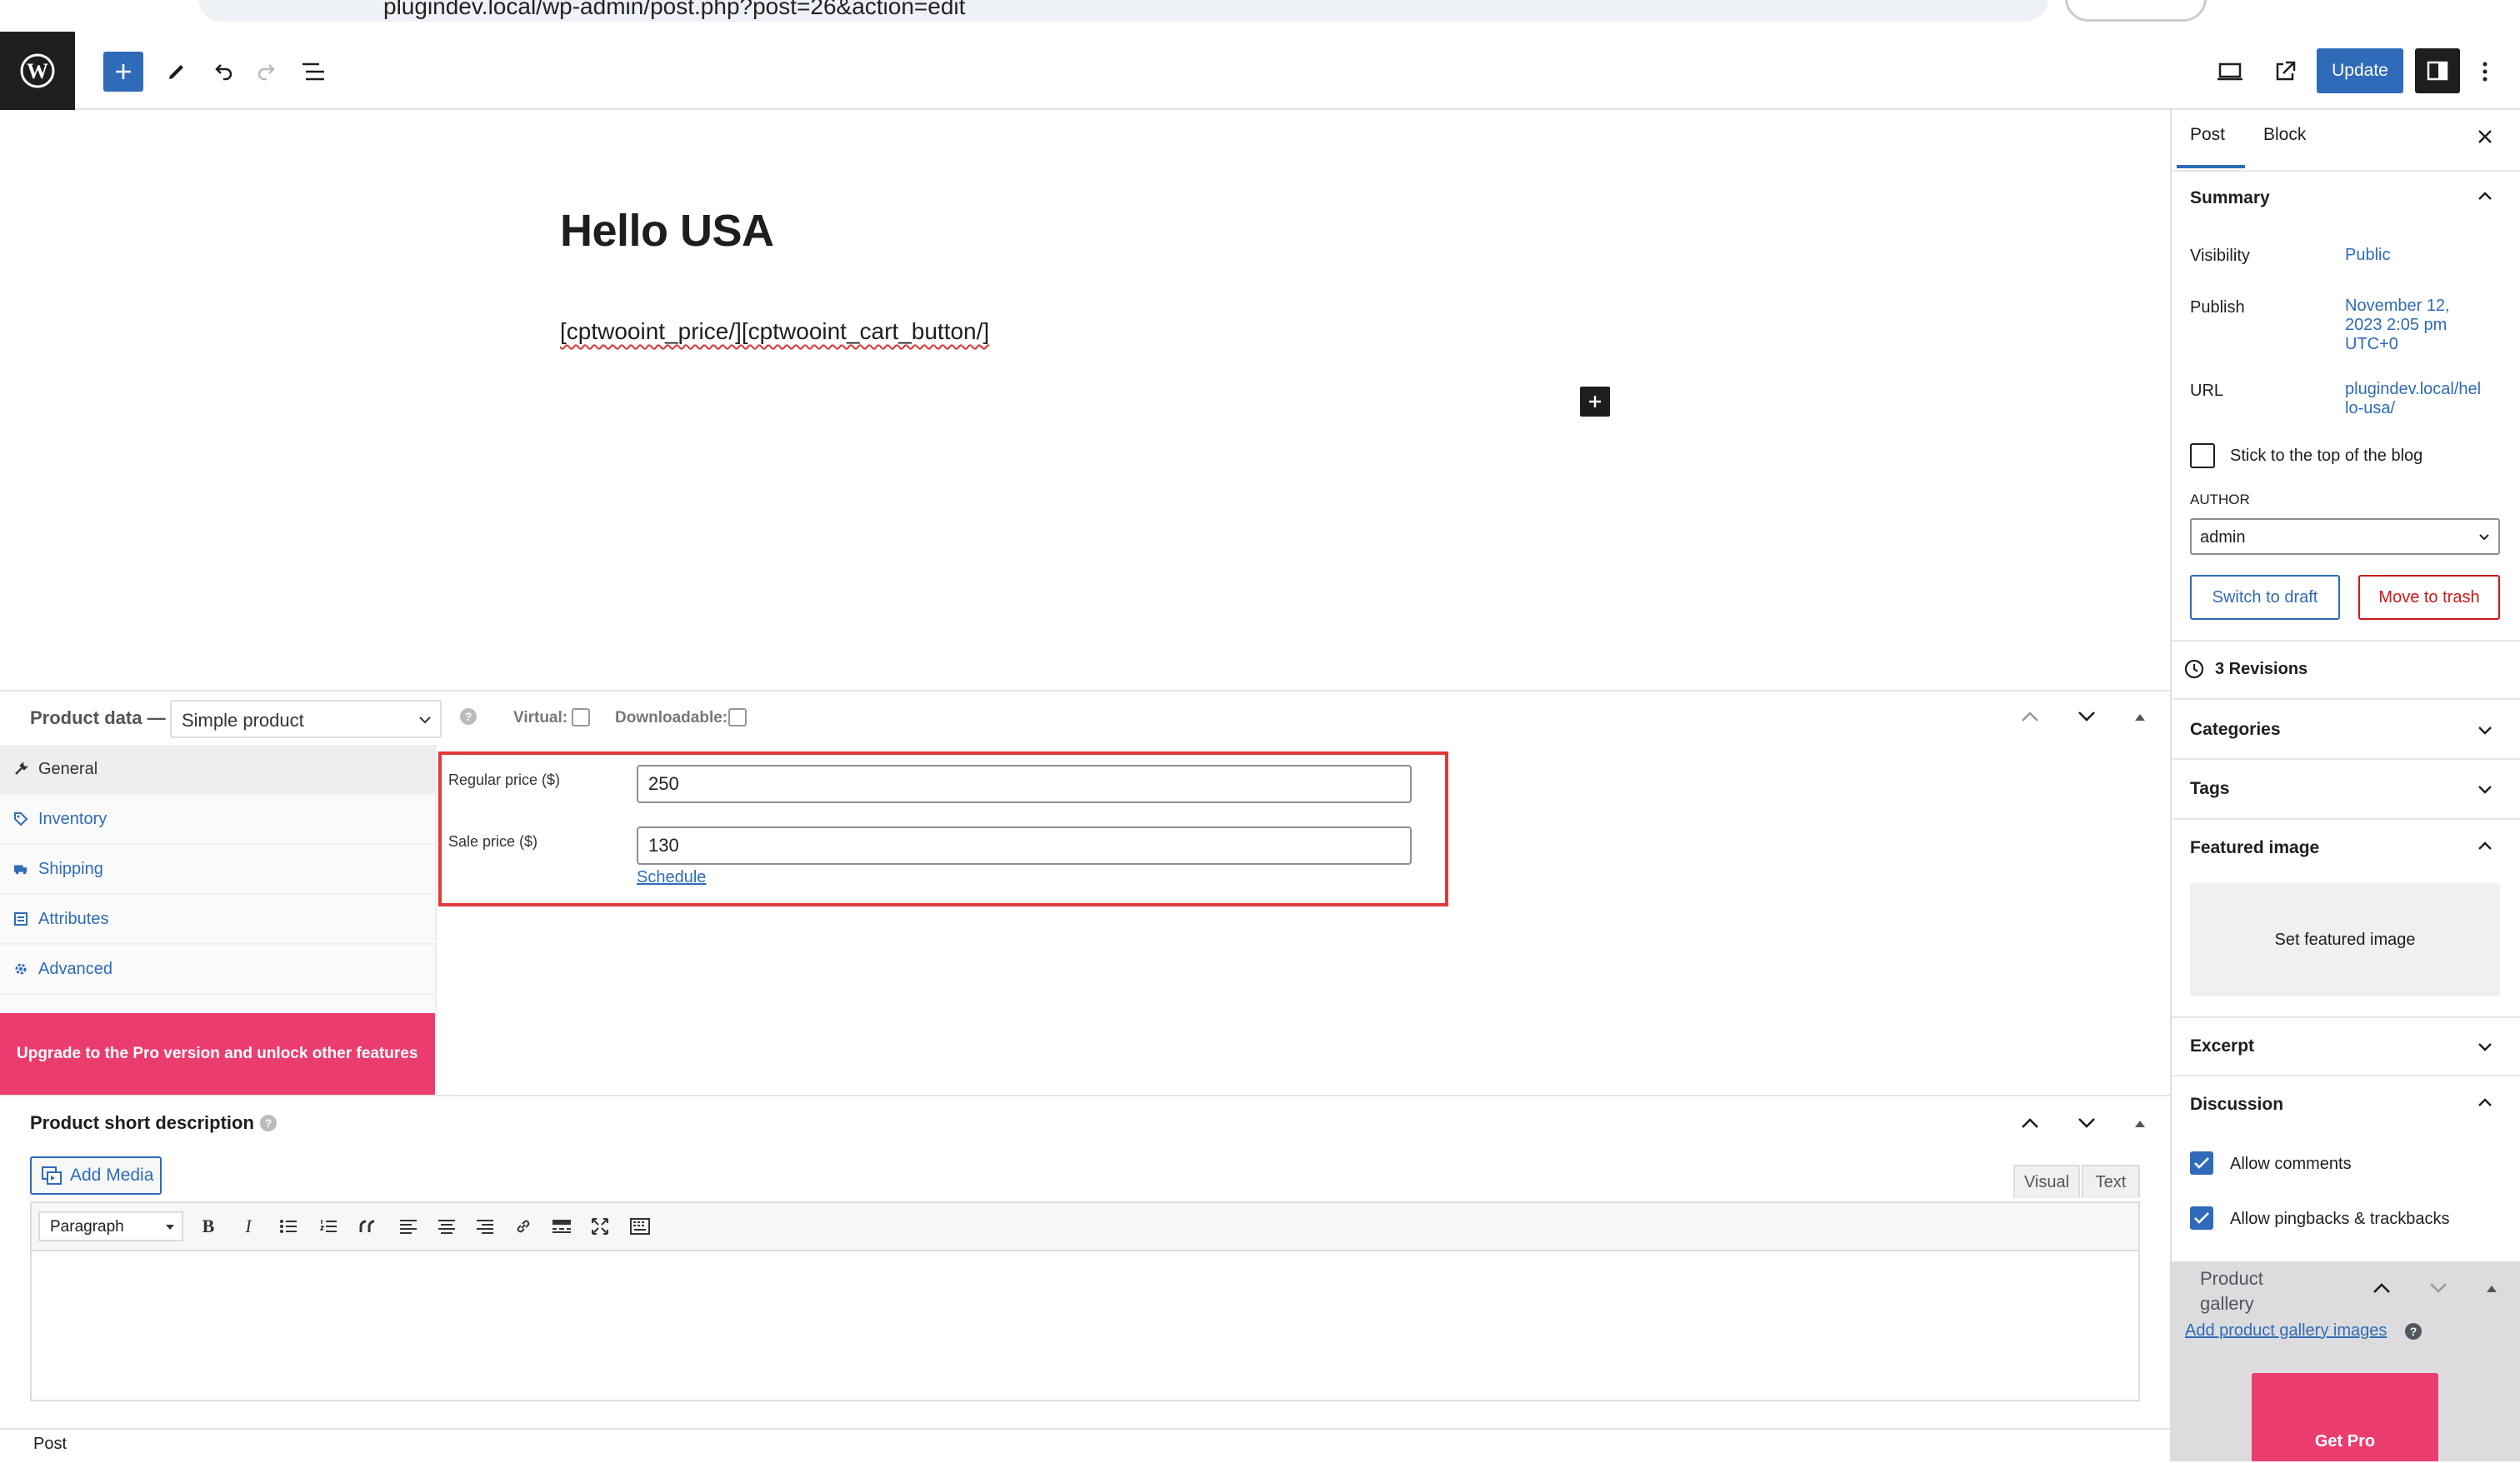  What do you see at coordinates (2236, 1105) in the screenshot?
I see `discussion-title: Discussion` at bounding box center [2236, 1105].